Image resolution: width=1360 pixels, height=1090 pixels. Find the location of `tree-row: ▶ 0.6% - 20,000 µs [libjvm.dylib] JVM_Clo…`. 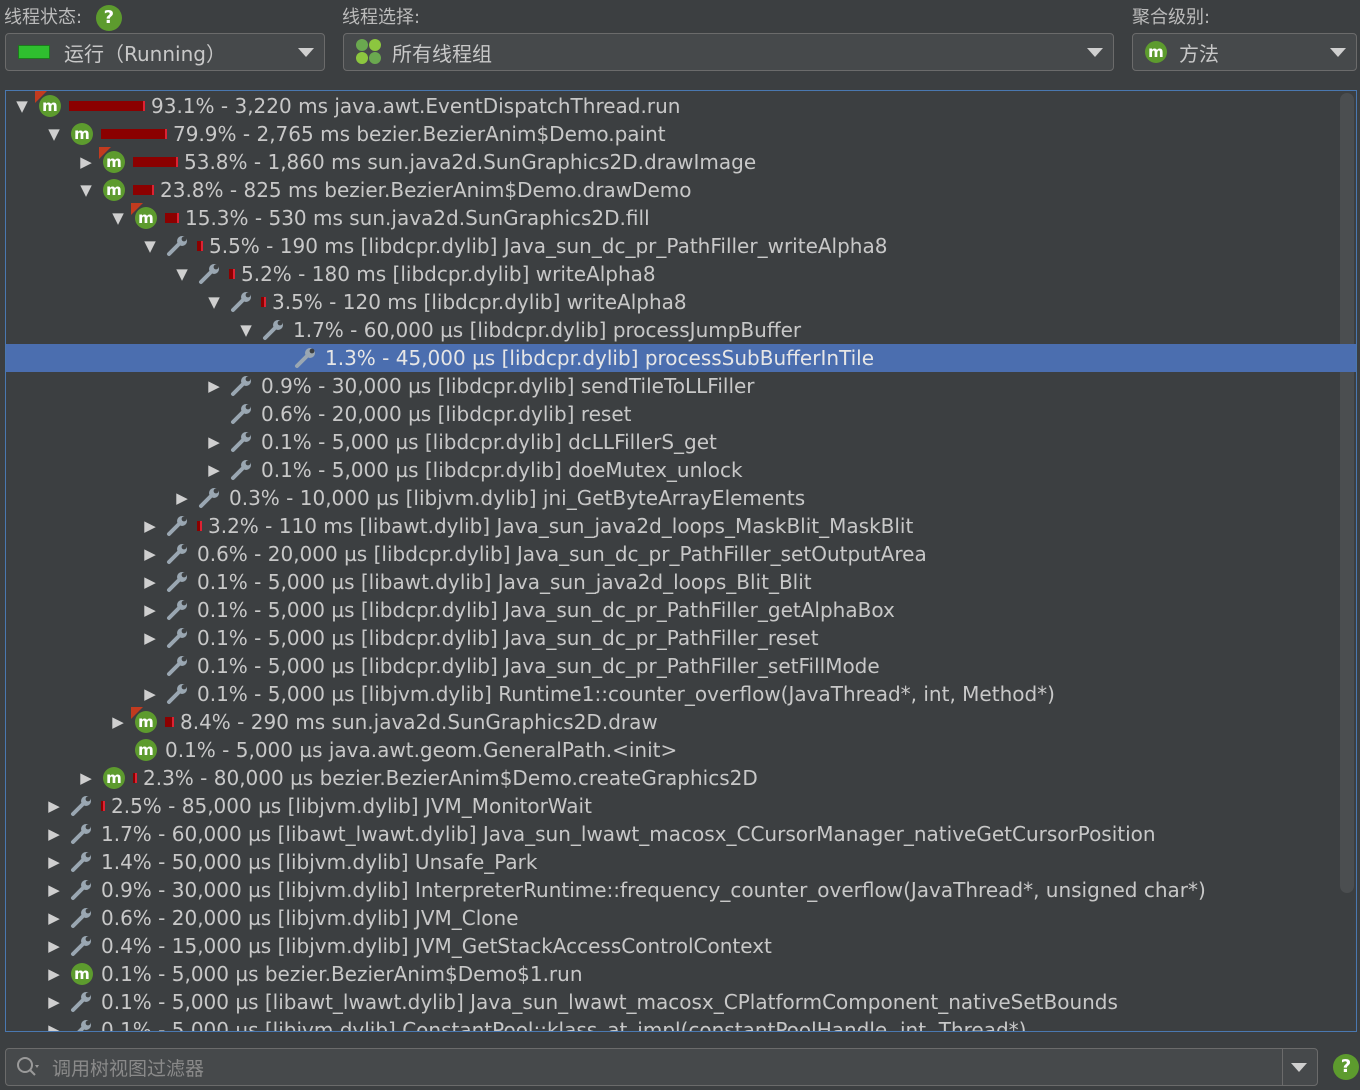

tree-row: ▶ 0.6% - 20,000 µs [libjvm.dylib] JVM_Clo… is located at coordinates (681, 918).